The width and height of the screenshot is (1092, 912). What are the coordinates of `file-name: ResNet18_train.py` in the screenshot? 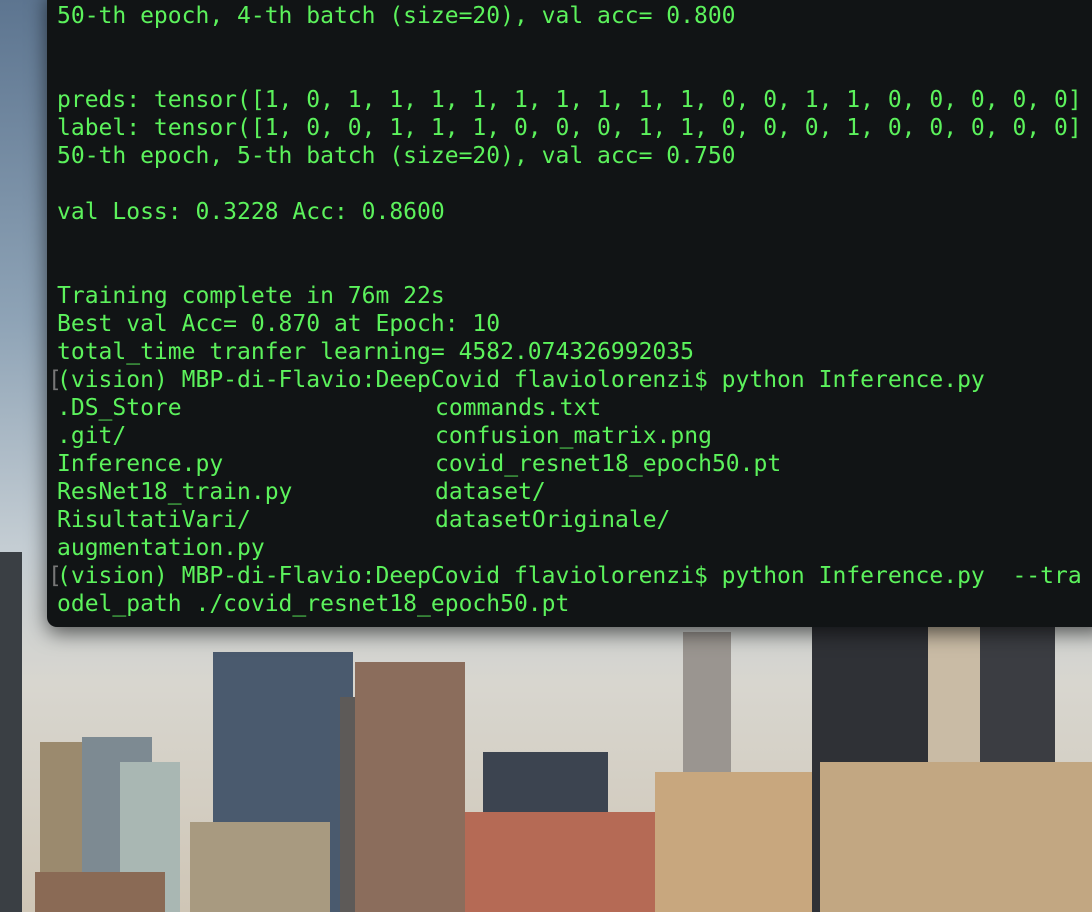 It's located at (175, 492).